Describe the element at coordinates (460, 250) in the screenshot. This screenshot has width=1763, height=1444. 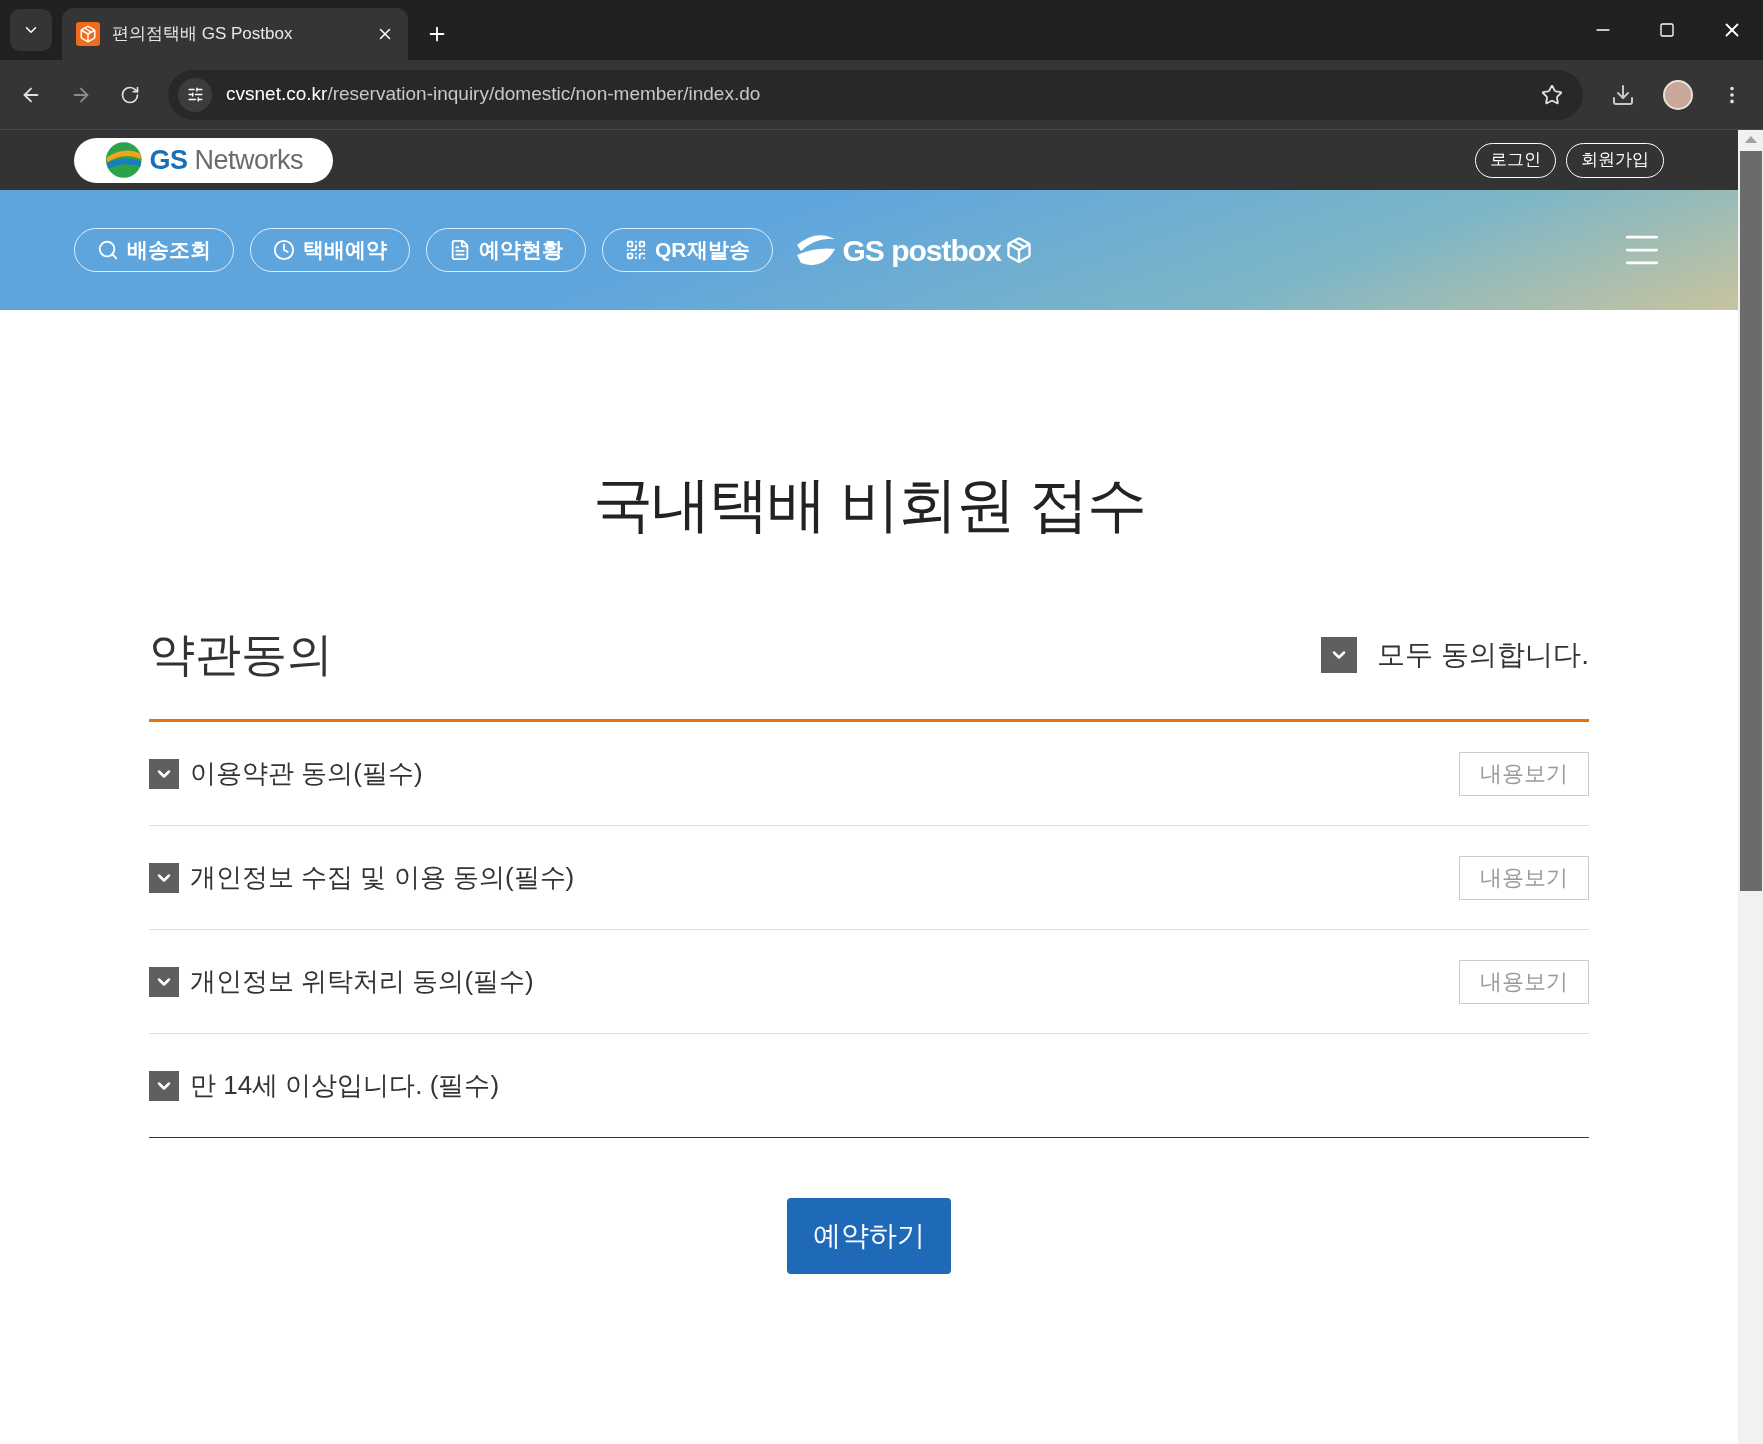
I see `document-icon` at that location.